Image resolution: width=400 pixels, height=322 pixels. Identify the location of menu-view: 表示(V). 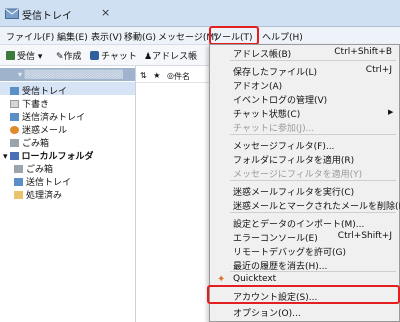
(106, 36).